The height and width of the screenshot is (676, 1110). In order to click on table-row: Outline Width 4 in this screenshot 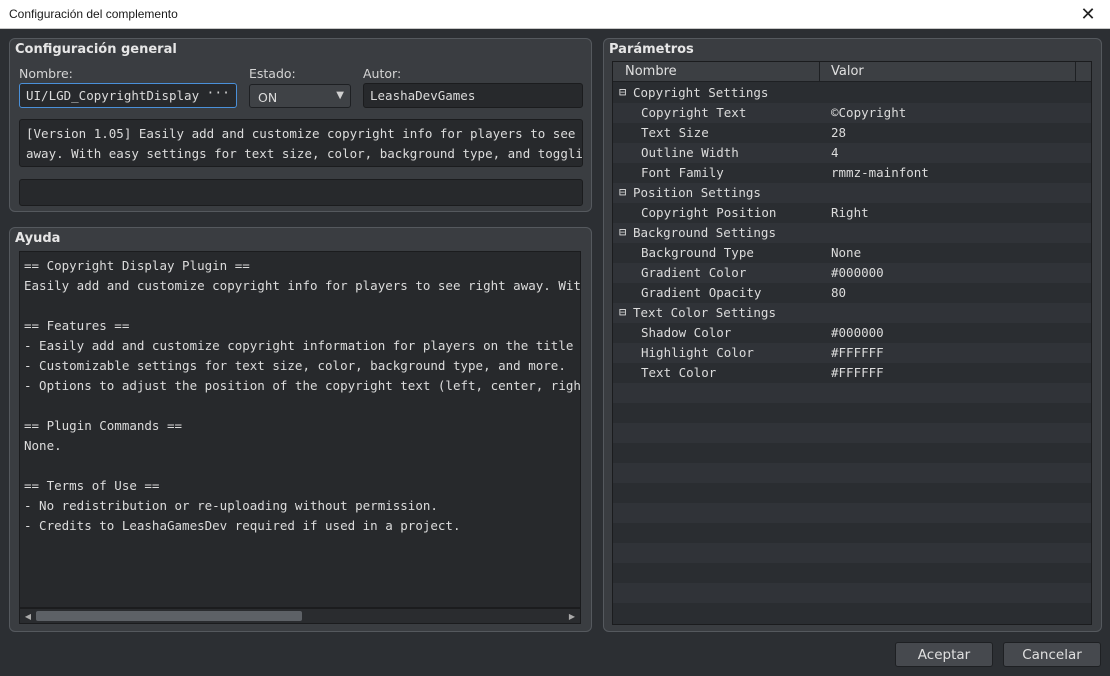, I will do `click(852, 153)`.